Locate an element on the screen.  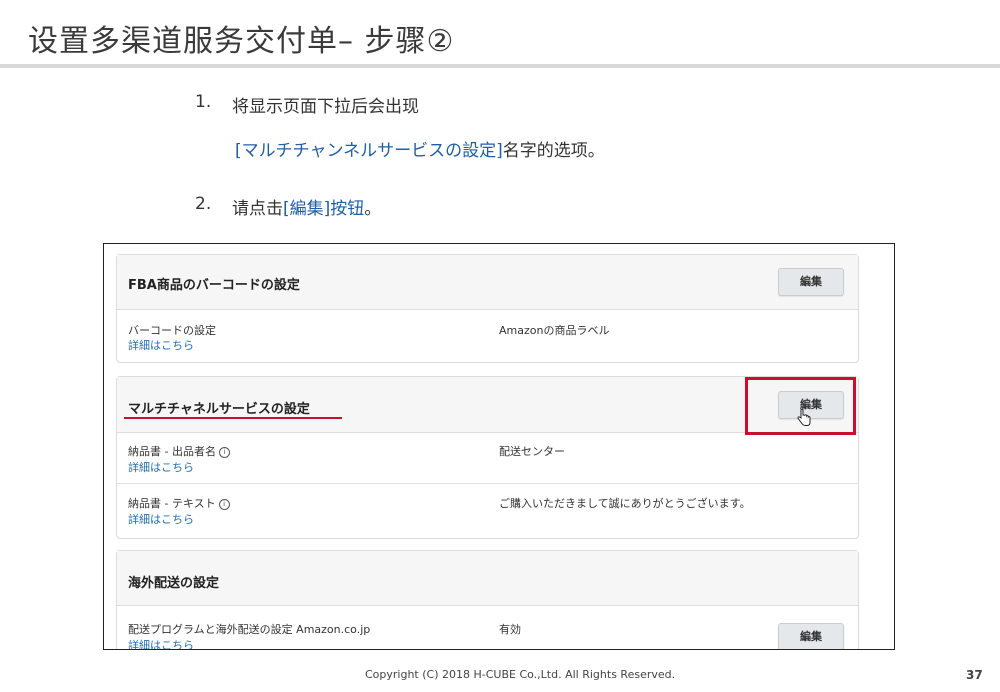
step-text: 。 is located at coordinates (373, 209).